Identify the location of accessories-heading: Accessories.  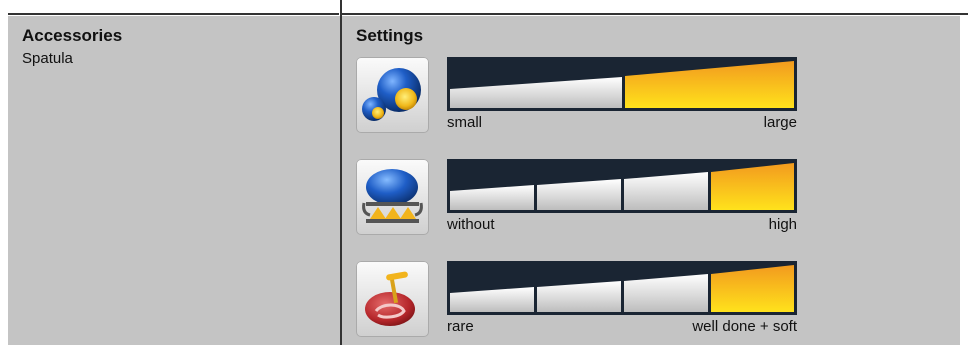
(72, 35).